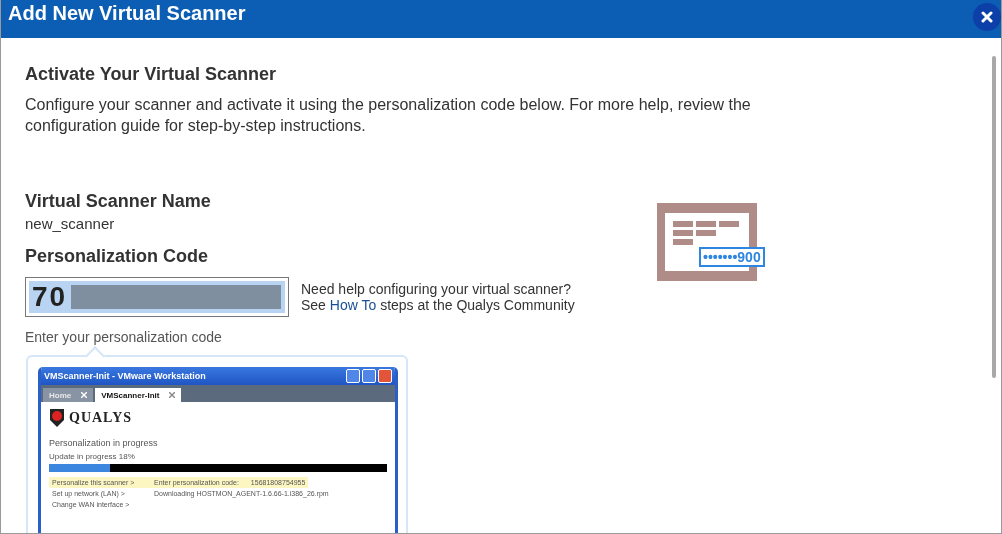 This screenshot has width=1002, height=534. Describe the element at coordinates (157, 297) in the screenshot. I see `code-input-field: 70` at that location.